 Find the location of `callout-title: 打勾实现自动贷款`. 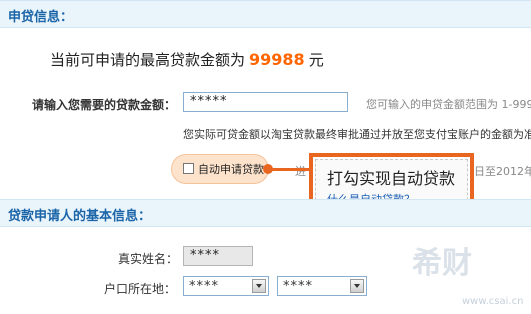

callout-title: 打勾实现自动贷款 is located at coordinates (391, 178).